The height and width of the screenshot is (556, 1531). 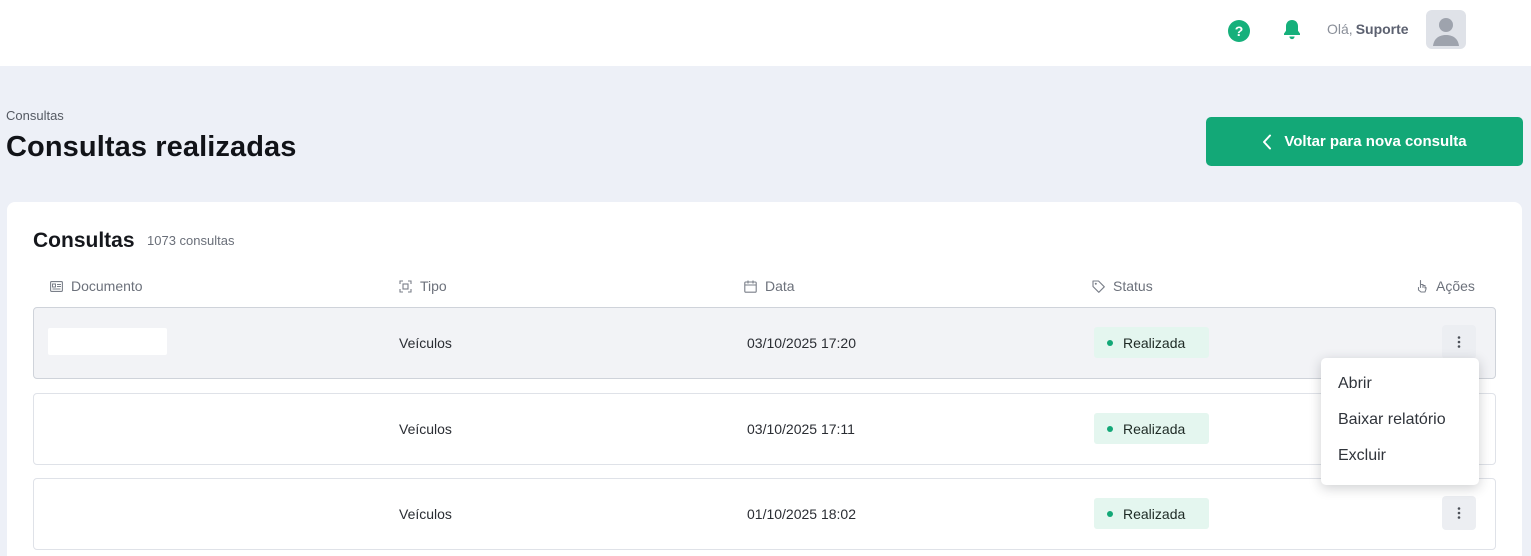 What do you see at coordinates (765, 33) in the screenshot?
I see `top-bar: ? Olá, Suporte` at bounding box center [765, 33].